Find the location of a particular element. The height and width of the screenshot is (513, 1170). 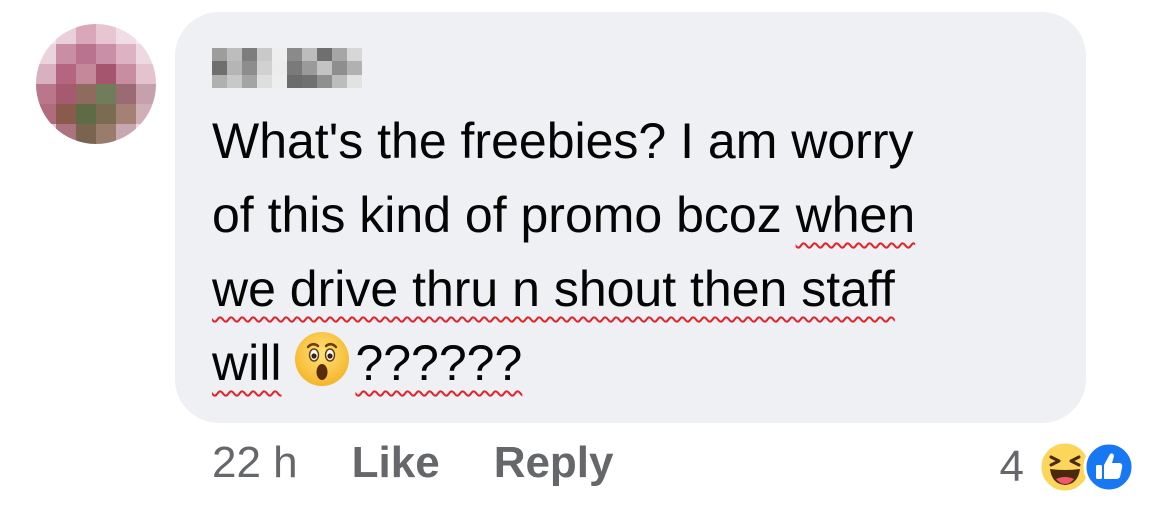

comment-line-2: of this kind of promo bcoz when is located at coordinates (564, 215).